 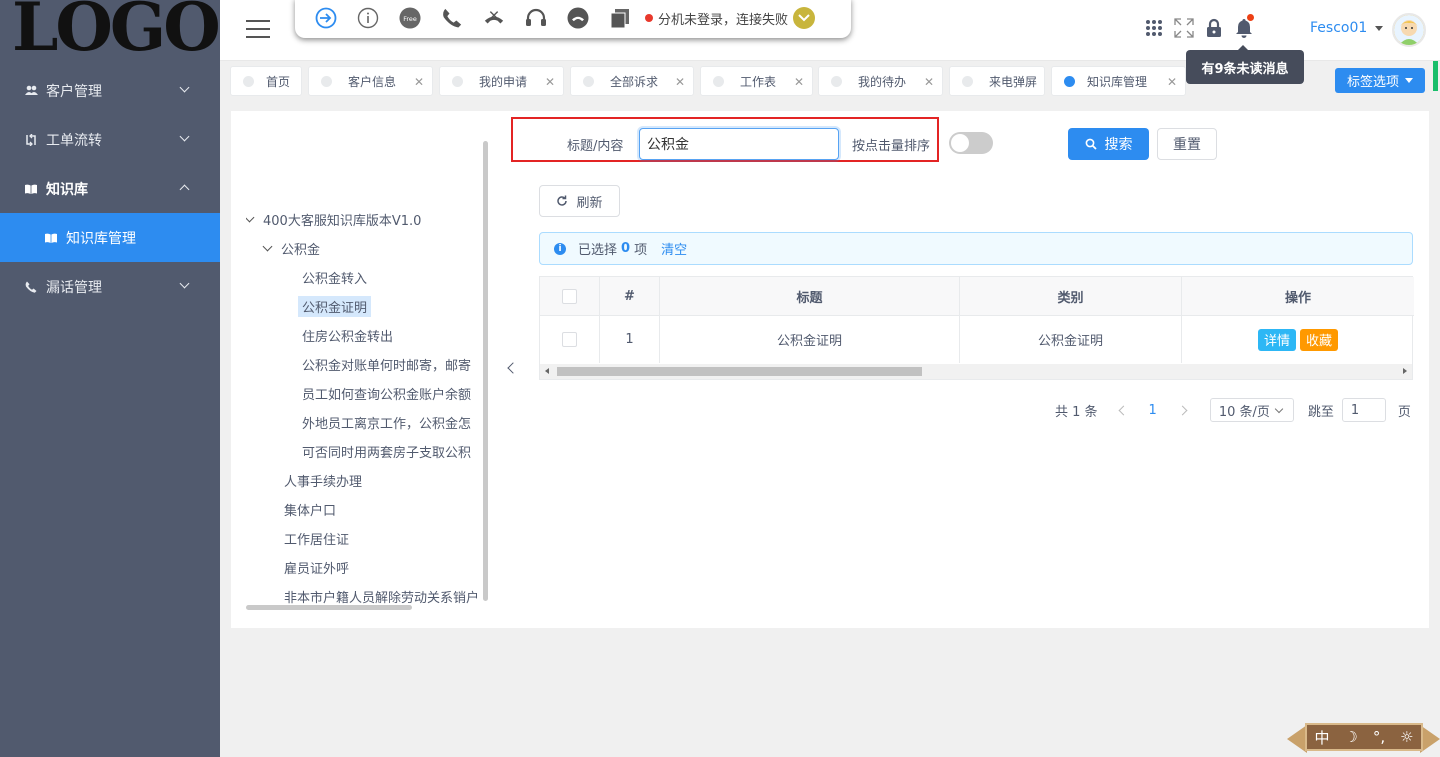 What do you see at coordinates (569, 339) in the screenshot?
I see `row-checkbox` at bounding box center [569, 339].